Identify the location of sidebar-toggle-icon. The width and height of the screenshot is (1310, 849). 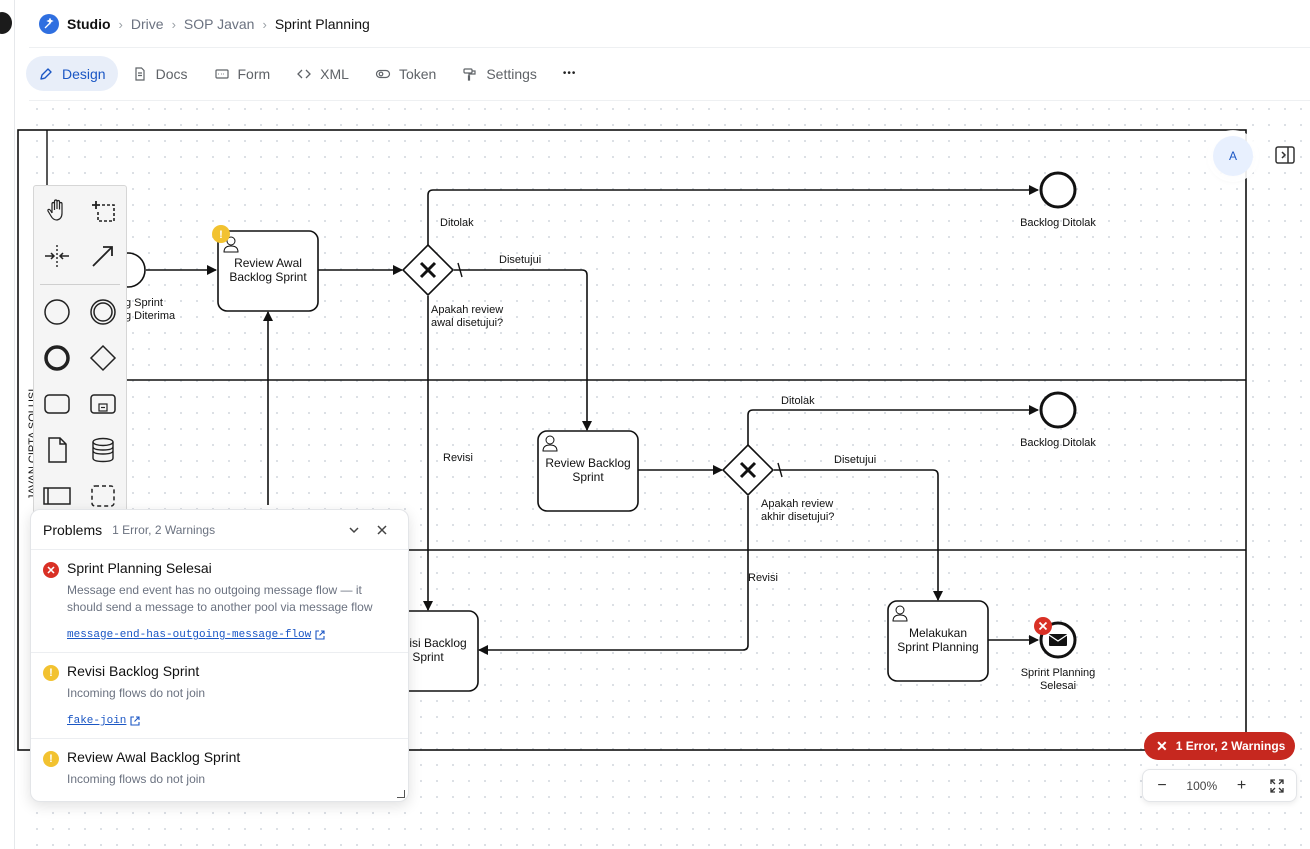
(1285, 155).